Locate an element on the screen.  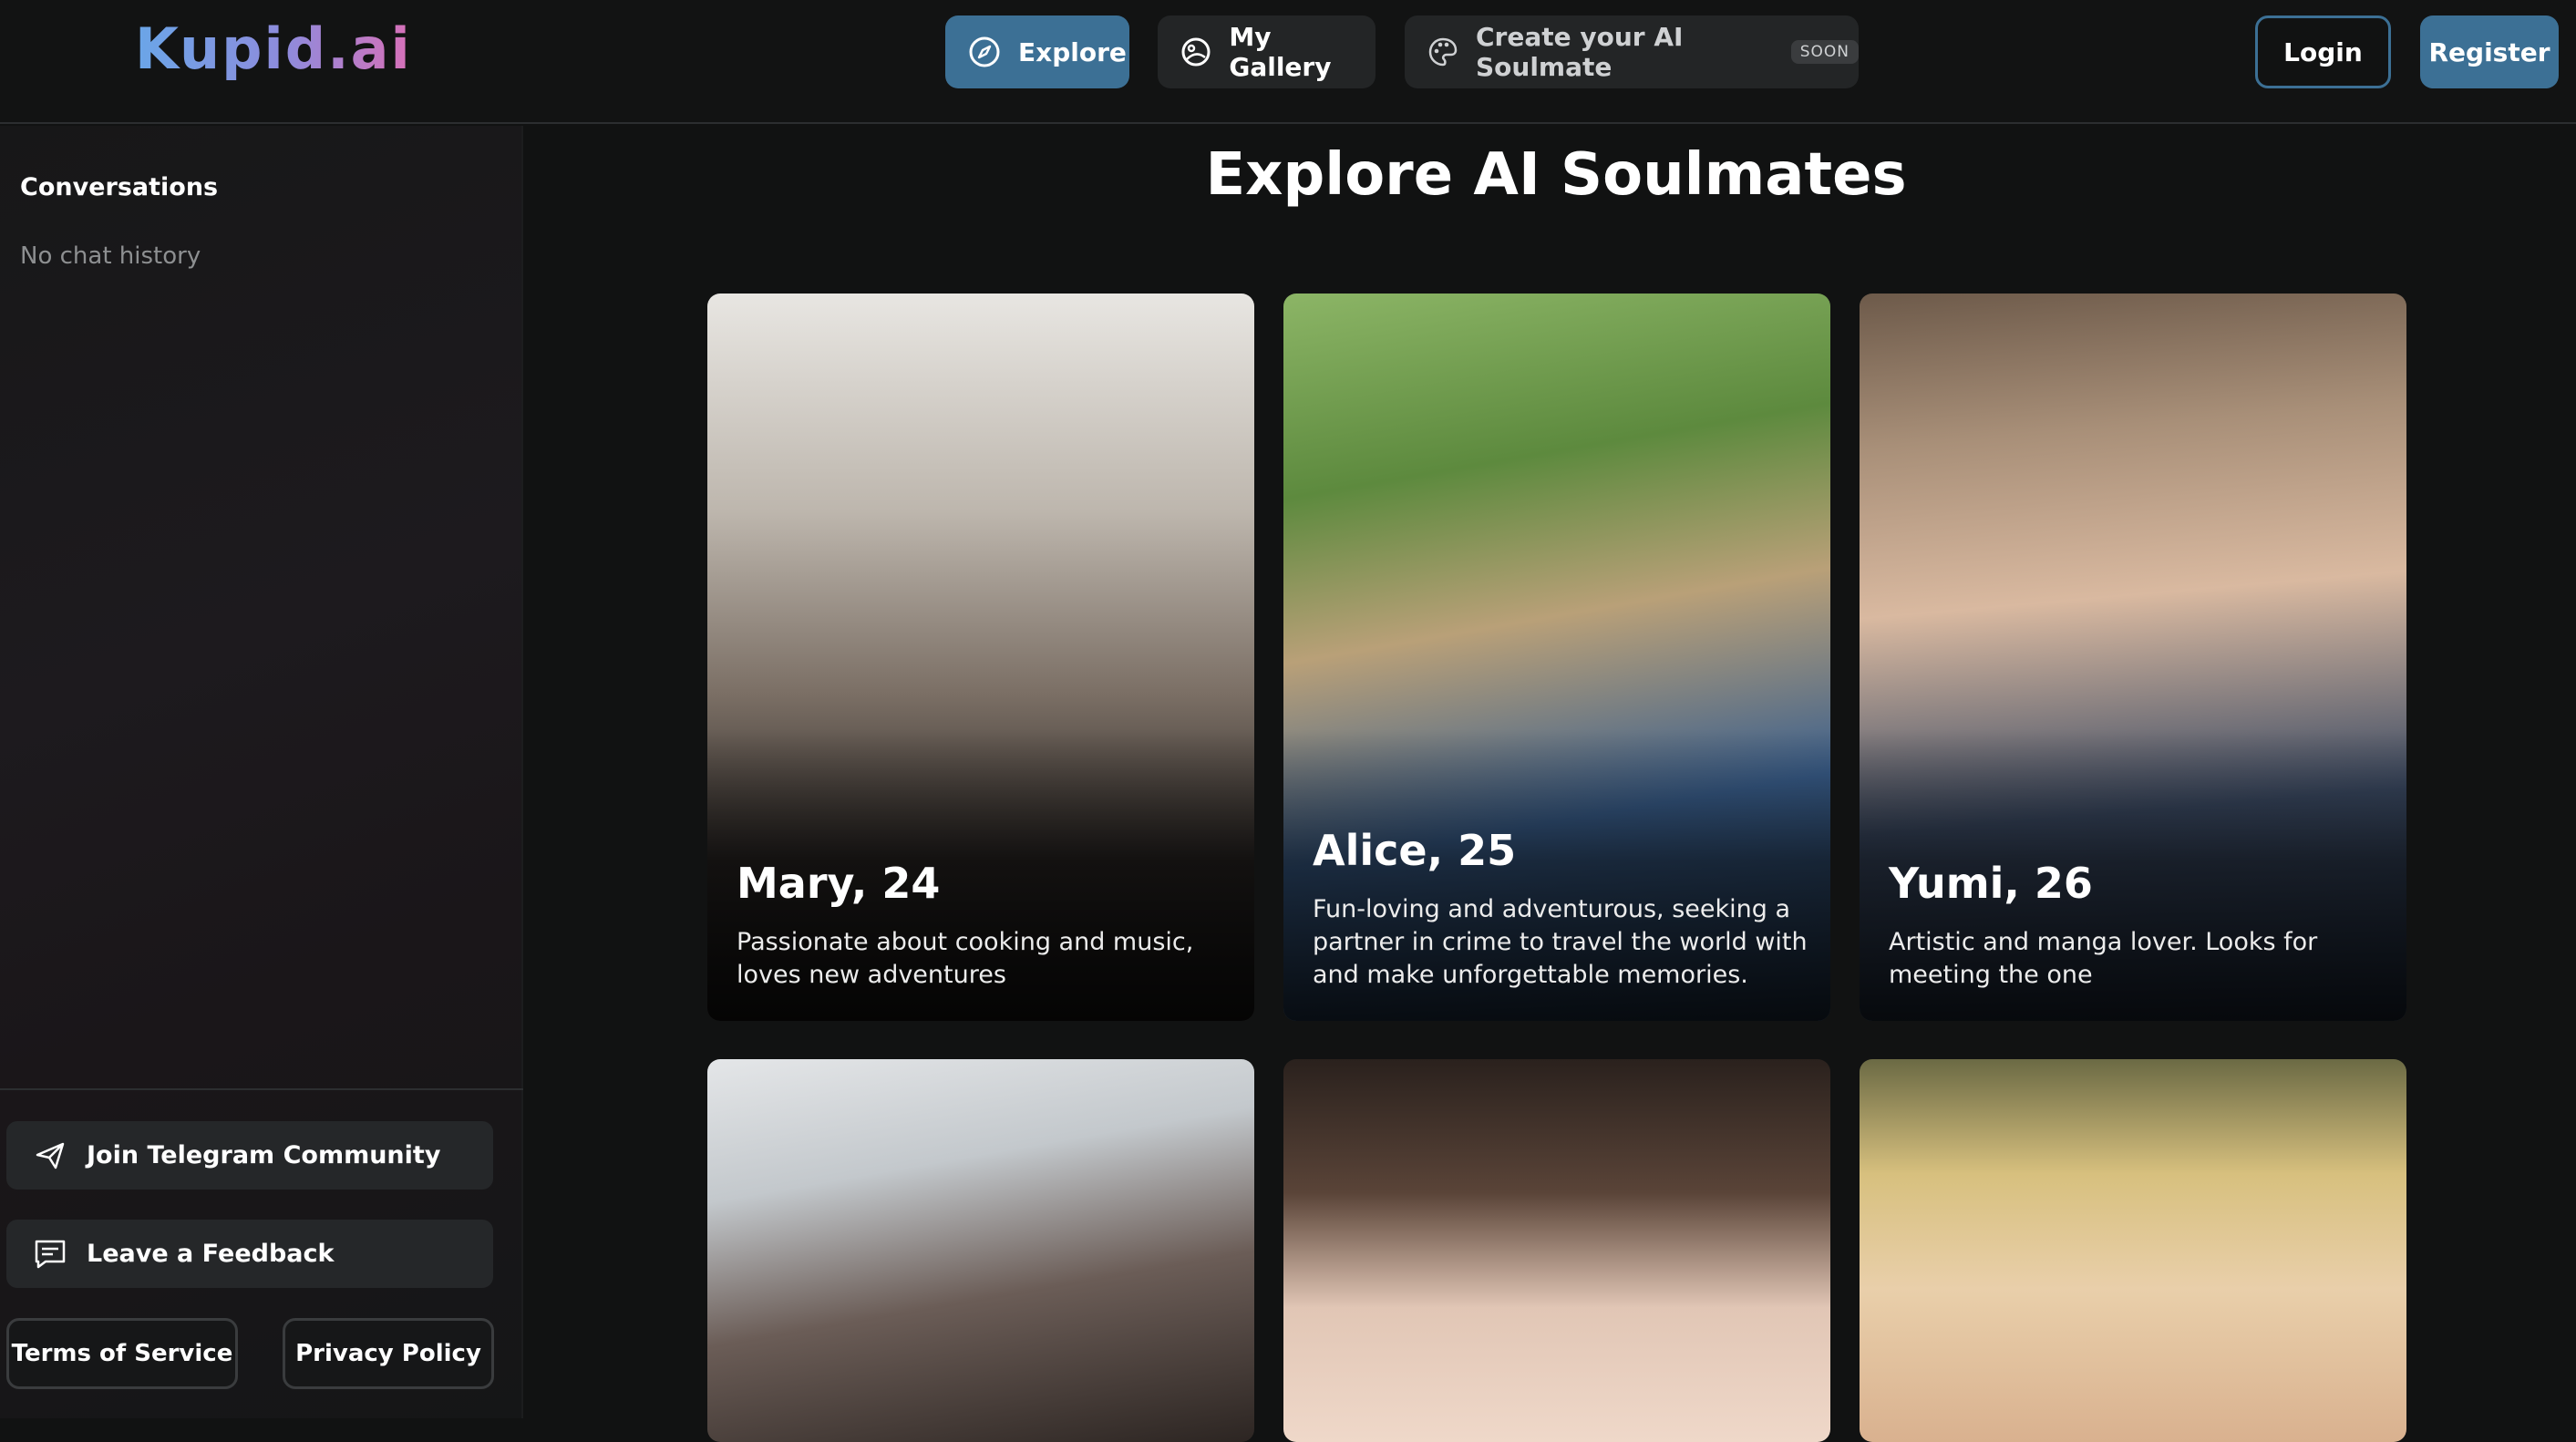
nav-create-soulmate-button: Create your AI Soulmate SOON is located at coordinates (1632, 51).